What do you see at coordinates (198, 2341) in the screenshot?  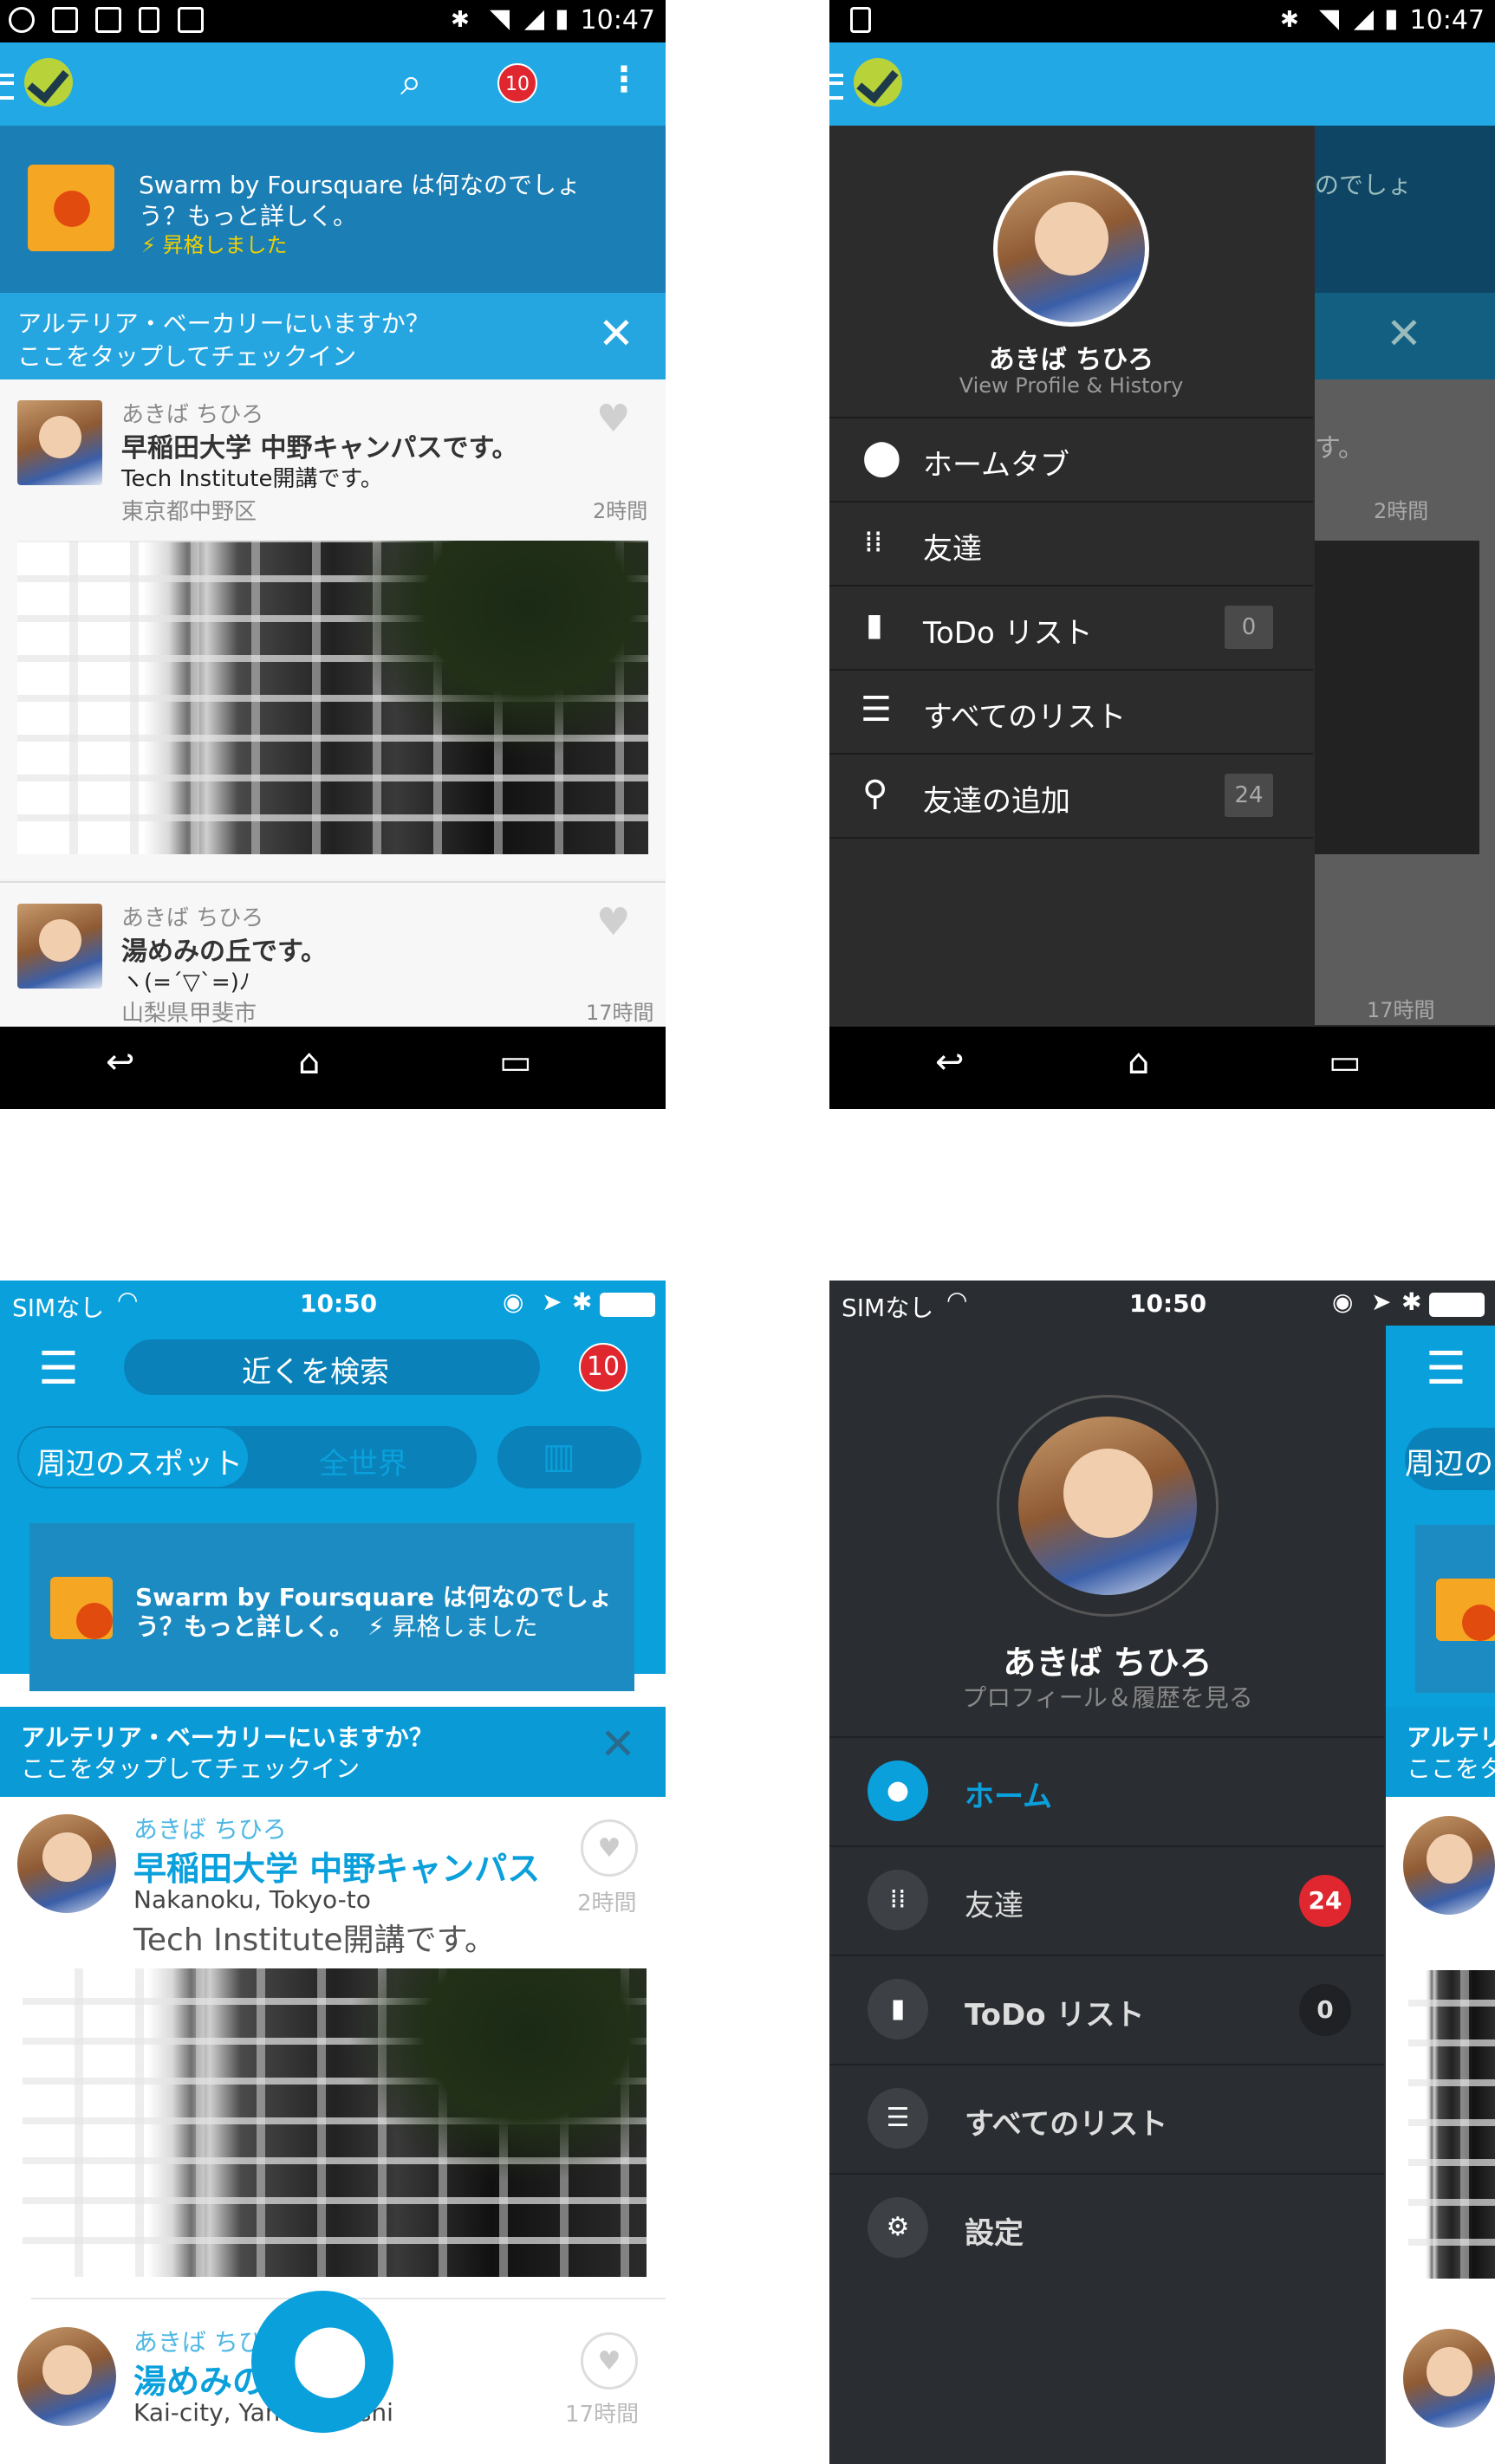 I see `feed-user-name: あきば ちひ` at bounding box center [198, 2341].